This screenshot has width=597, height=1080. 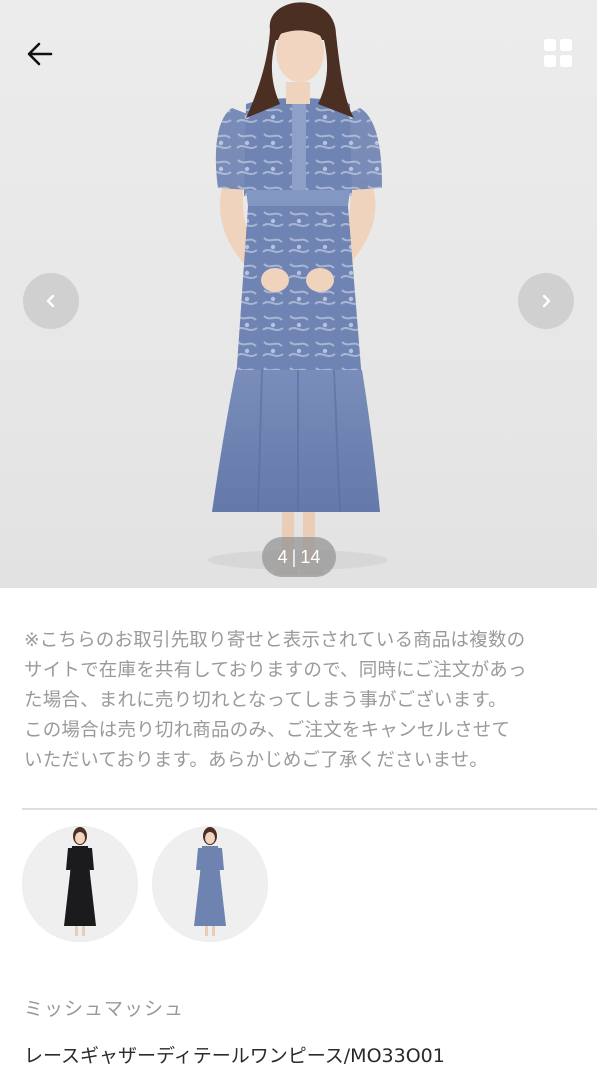 I want to click on chevron-right-icon, so click(x=546, y=301).